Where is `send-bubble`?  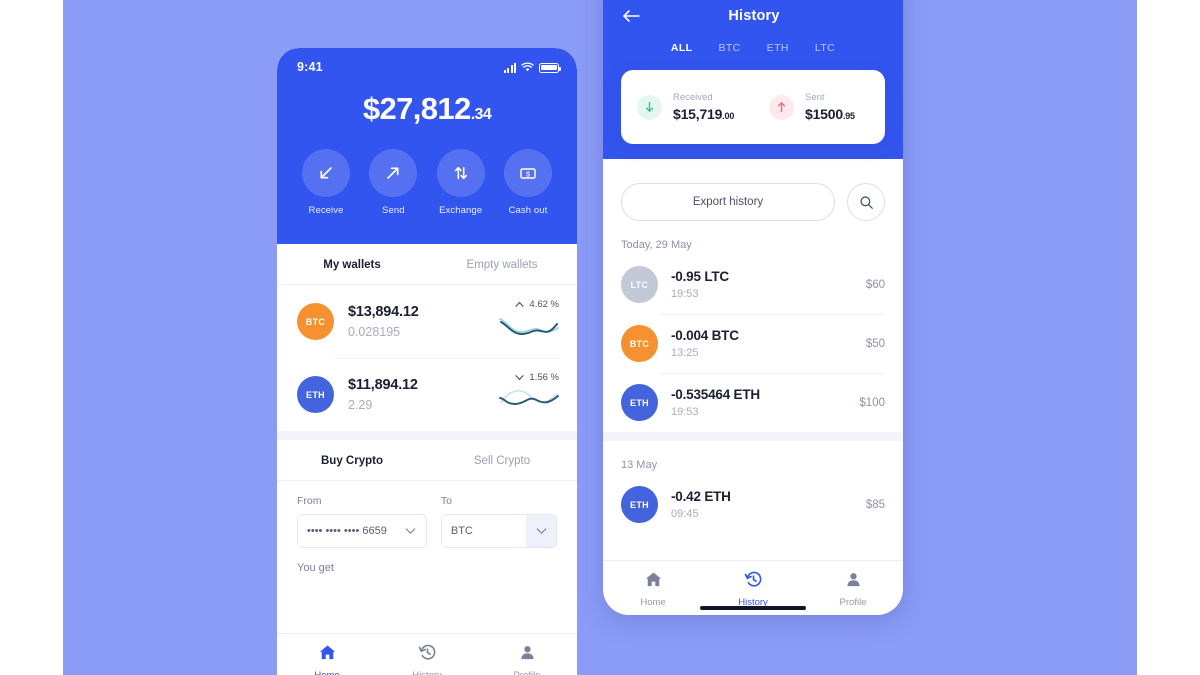 send-bubble is located at coordinates (393, 173).